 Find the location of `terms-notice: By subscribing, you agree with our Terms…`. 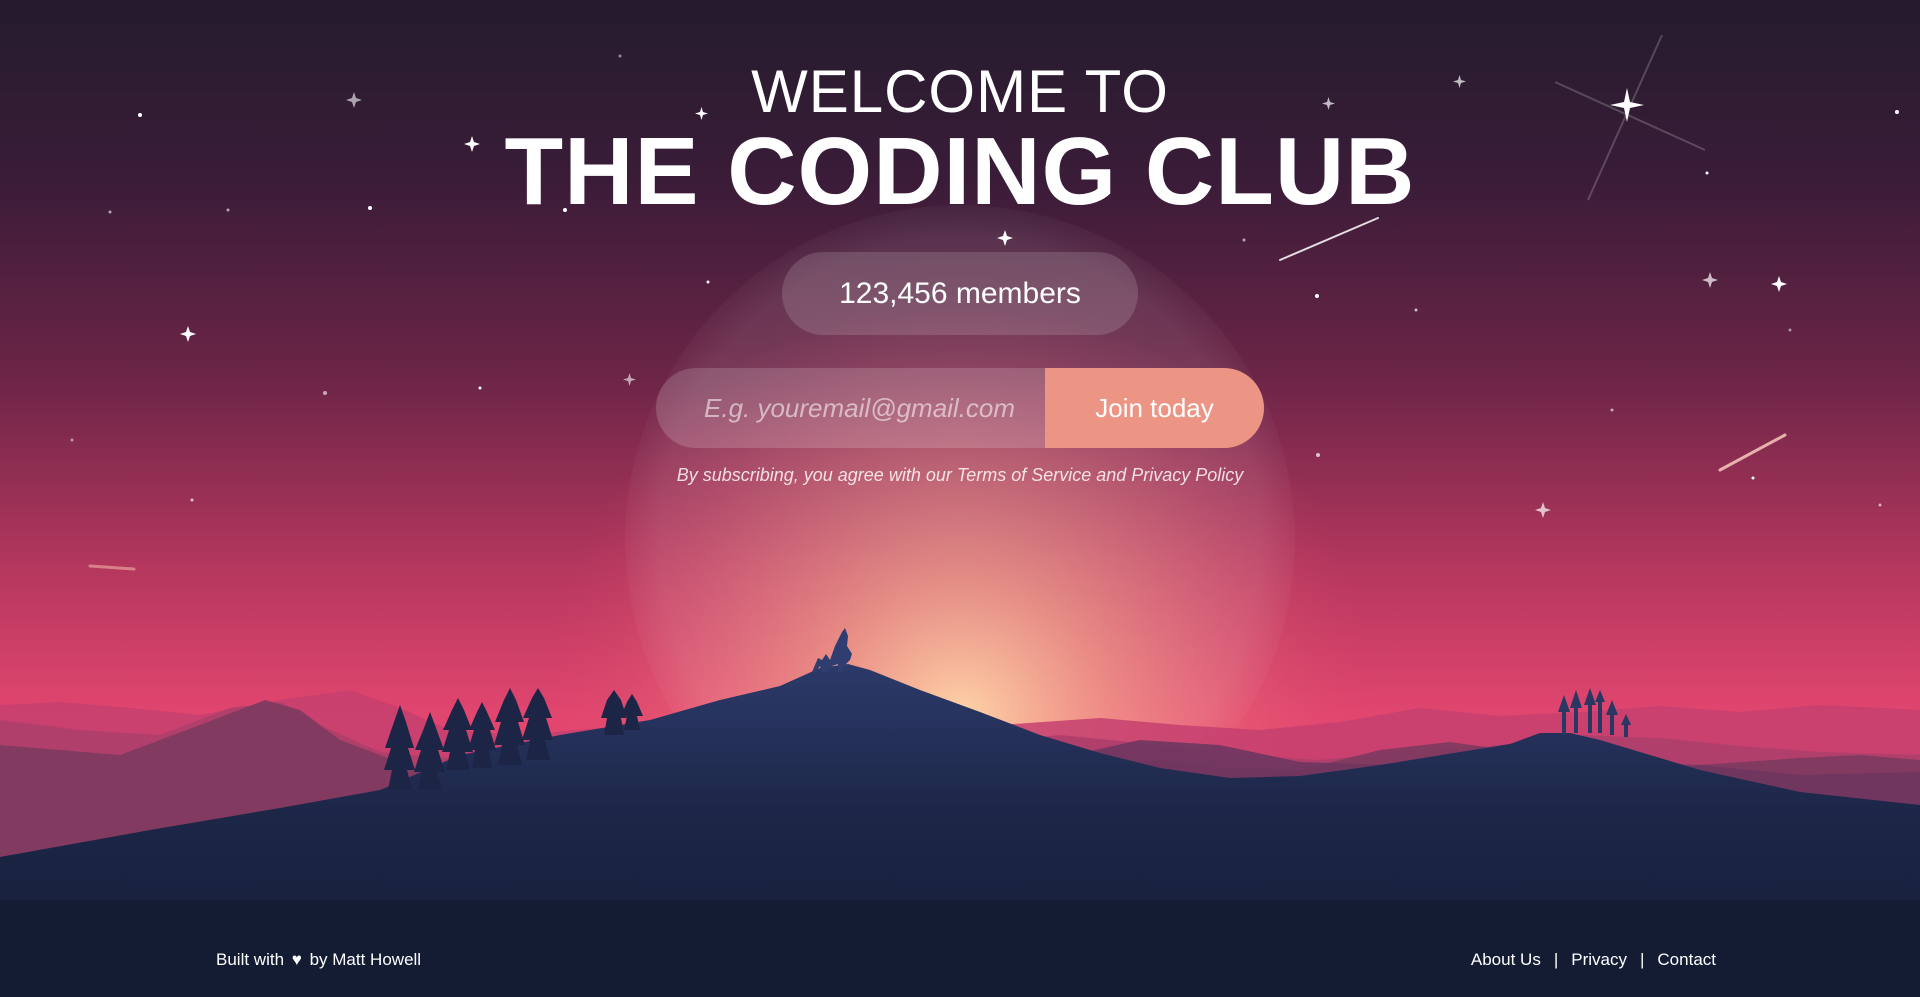

terms-notice: By subscribing, you agree with our Terms… is located at coordinates (960, 475).